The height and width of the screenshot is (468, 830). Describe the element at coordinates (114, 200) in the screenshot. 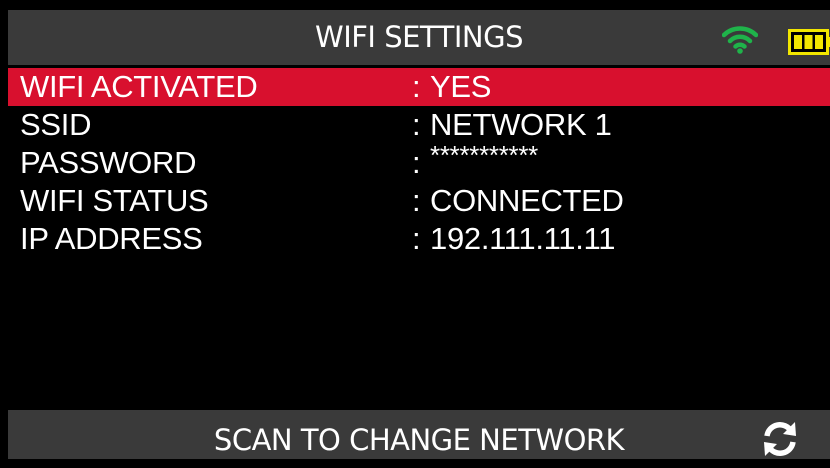

I see `setting-label: WIFI STATUS` at that location.